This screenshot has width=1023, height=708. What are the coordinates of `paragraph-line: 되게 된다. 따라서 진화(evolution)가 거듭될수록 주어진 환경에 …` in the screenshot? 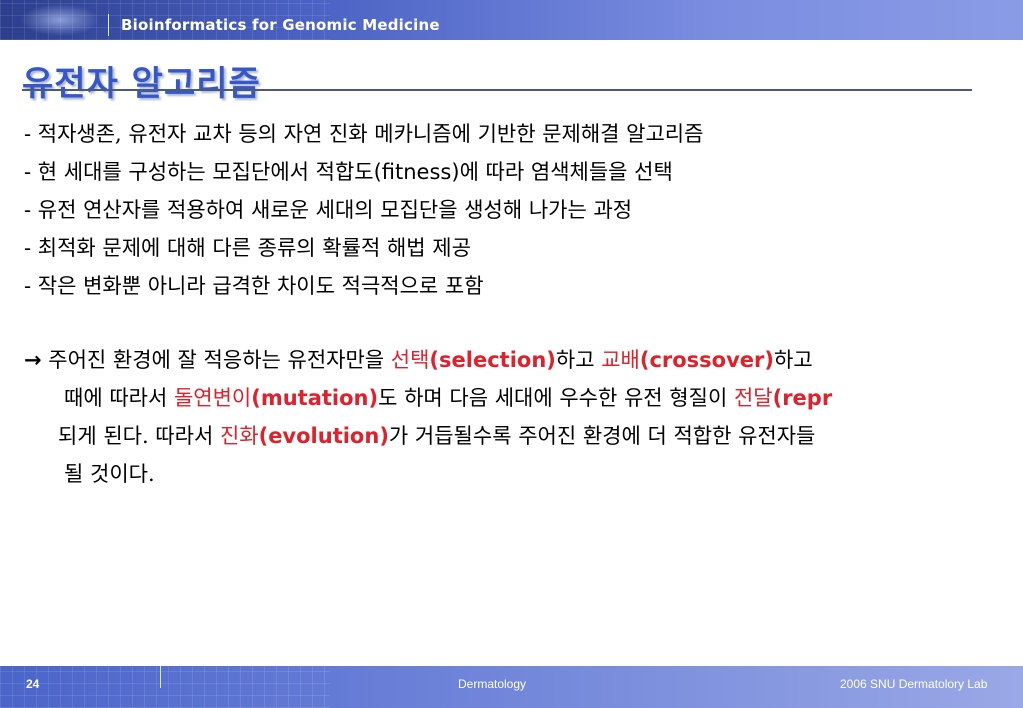 It's located at (436, 436).